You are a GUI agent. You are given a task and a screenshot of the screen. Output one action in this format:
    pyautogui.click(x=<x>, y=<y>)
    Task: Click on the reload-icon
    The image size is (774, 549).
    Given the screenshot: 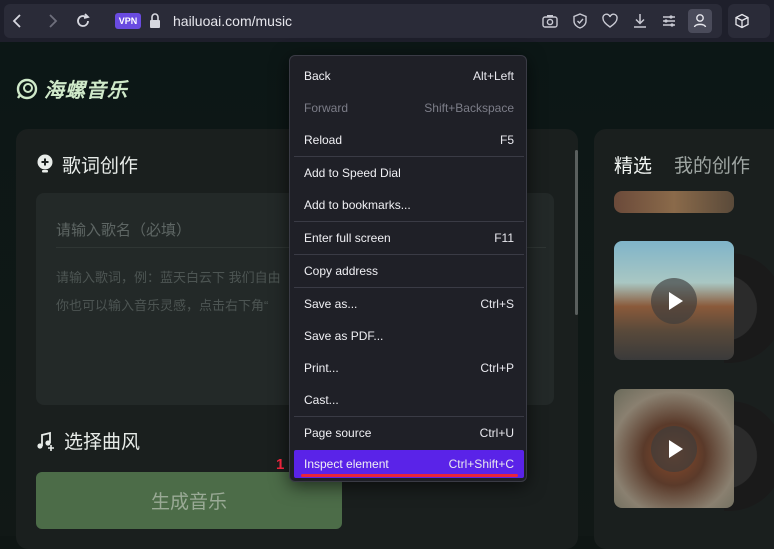 What is the action you would take?
    pyautogui.click(x=83, y=21)
    